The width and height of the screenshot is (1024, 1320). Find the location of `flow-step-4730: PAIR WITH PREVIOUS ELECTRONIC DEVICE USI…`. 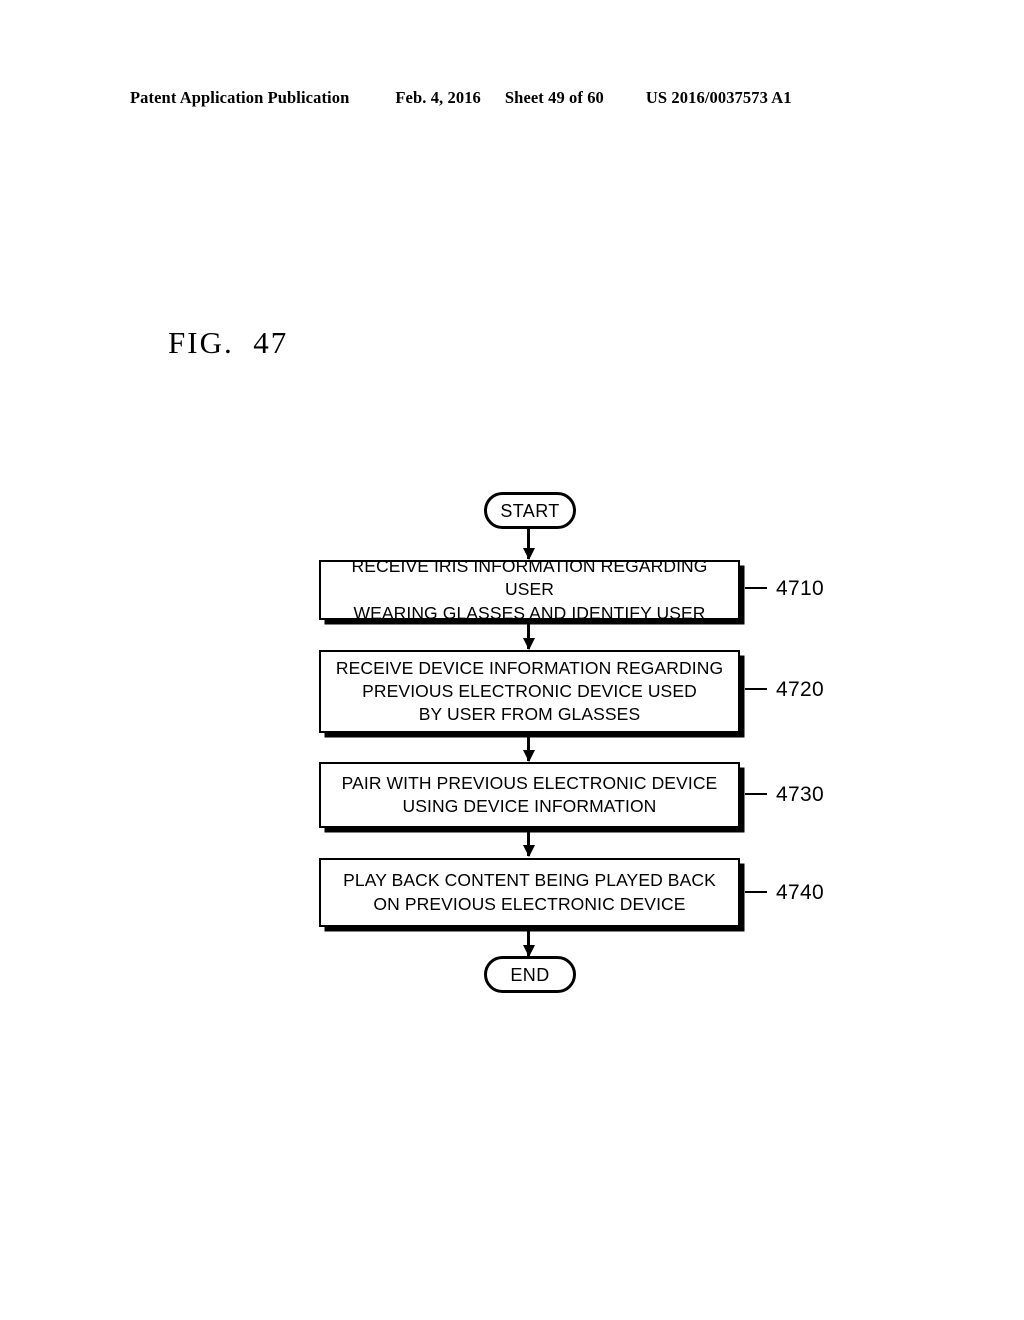

flow-step-4730: PAIR WITH PREVIOUS ELECTRONIC DEVICE USI… is located at coordinates (529, 795).